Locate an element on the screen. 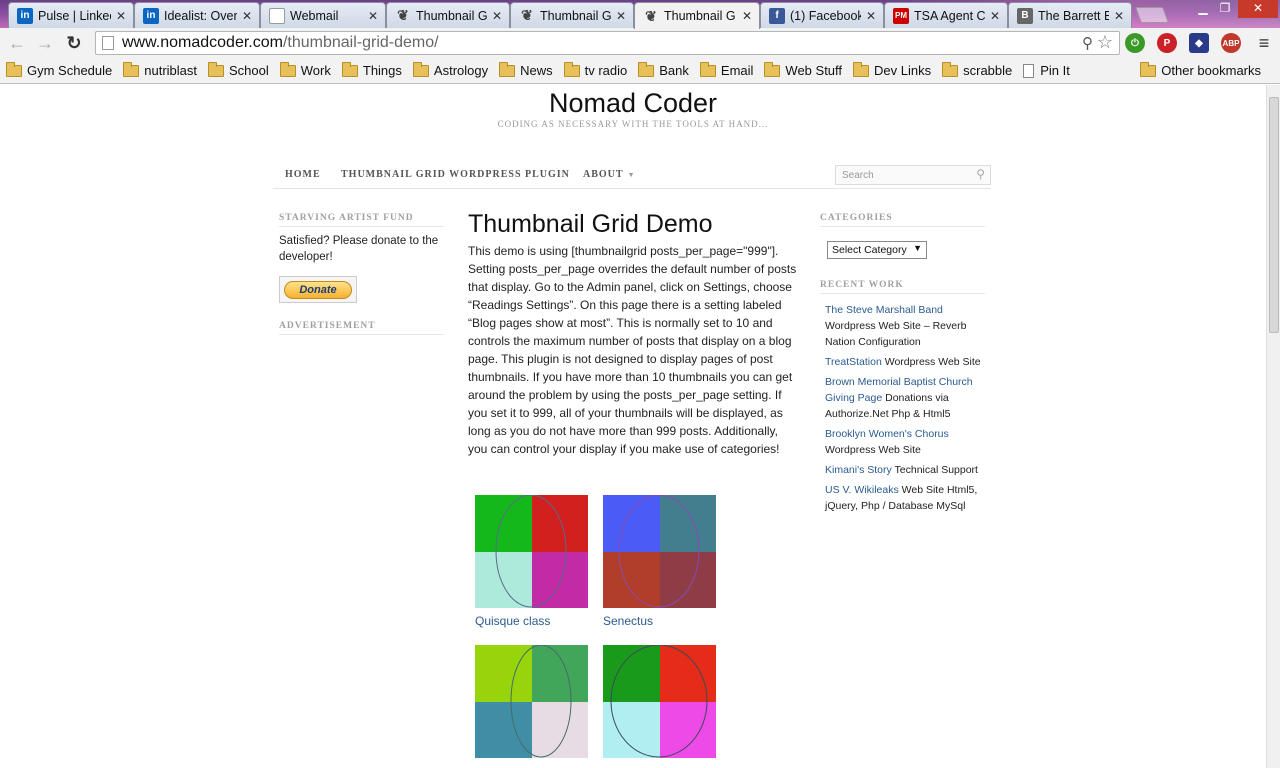 Image resolution: width=1280 pixels, height=768 pixels. vertical-scrollbar is located at coordinates (1273, 426).